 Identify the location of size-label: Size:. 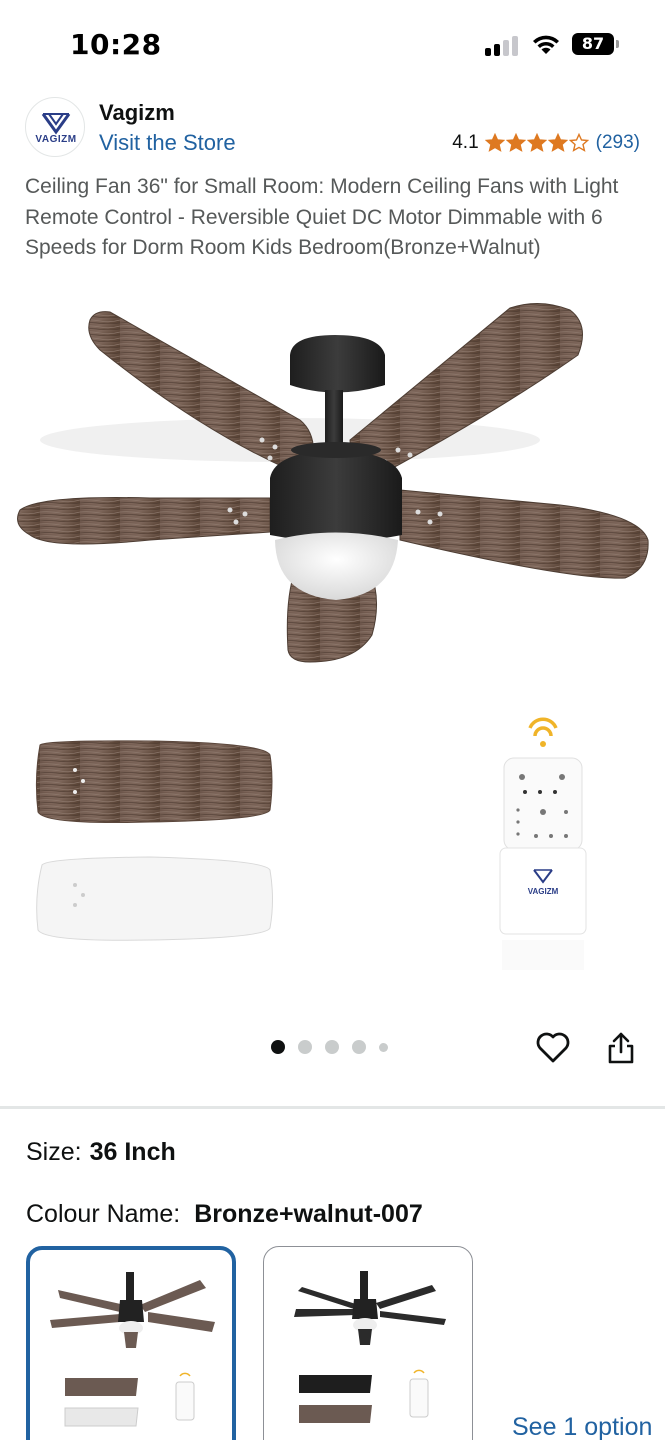
(54, 1152).